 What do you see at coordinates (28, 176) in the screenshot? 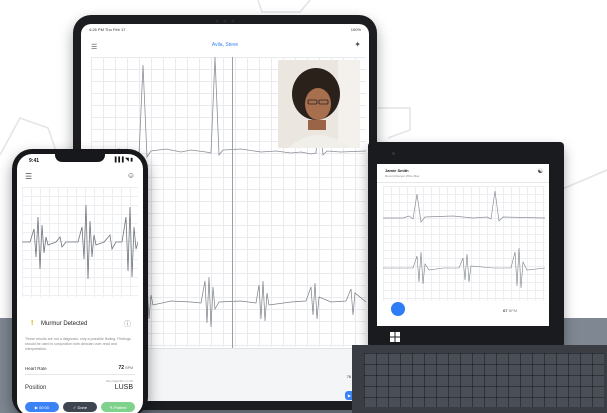
I see `hamburger-icon: ☰` at bounding box center [28, 176].